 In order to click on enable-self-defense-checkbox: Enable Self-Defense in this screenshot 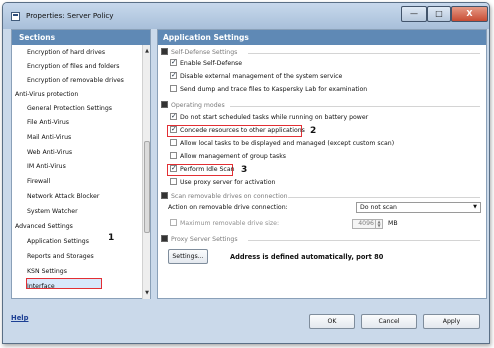, I will do `click(206, 63)`.